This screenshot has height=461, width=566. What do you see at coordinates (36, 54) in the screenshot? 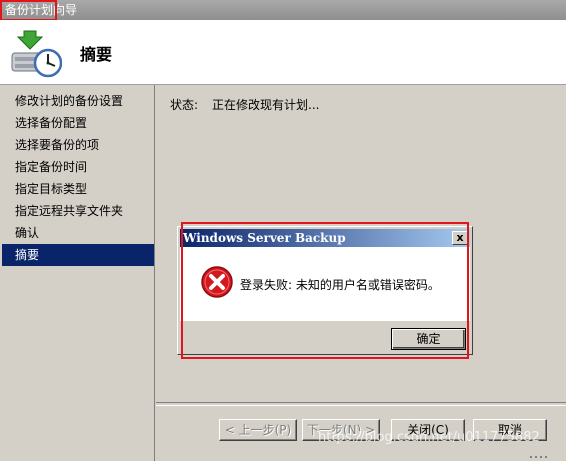
I see `backup-schedule-icon` at bounding box center [36, 54].